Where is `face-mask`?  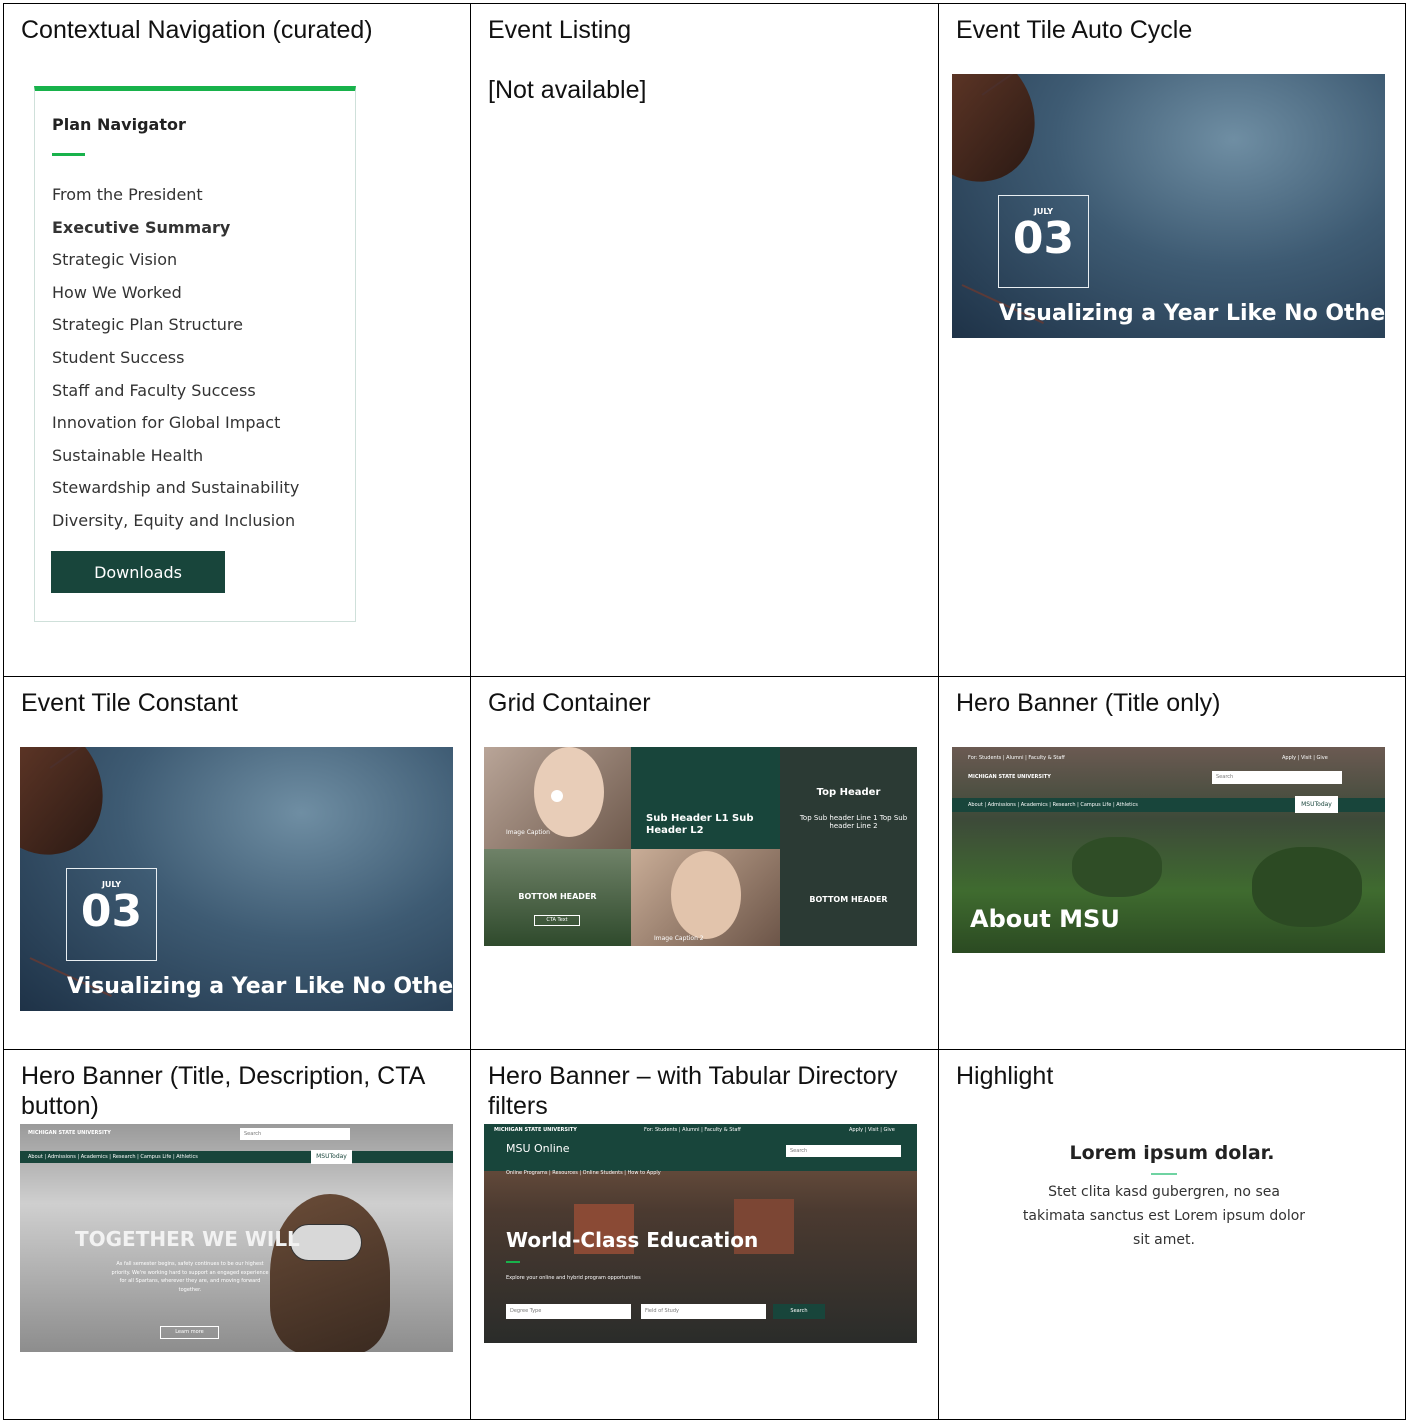 face-mask is located at coordinates (326, 1242).